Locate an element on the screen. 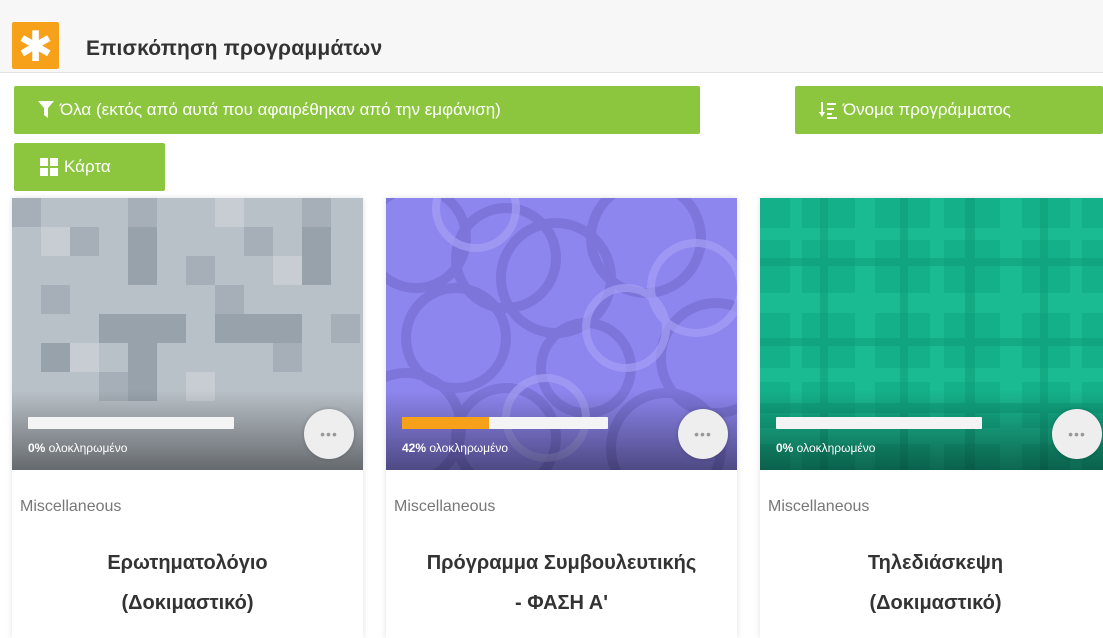 The width and height of the screenshot is (1103, 638). asterisk-logo-icon: ✱ is located at coordinates (35, 46).